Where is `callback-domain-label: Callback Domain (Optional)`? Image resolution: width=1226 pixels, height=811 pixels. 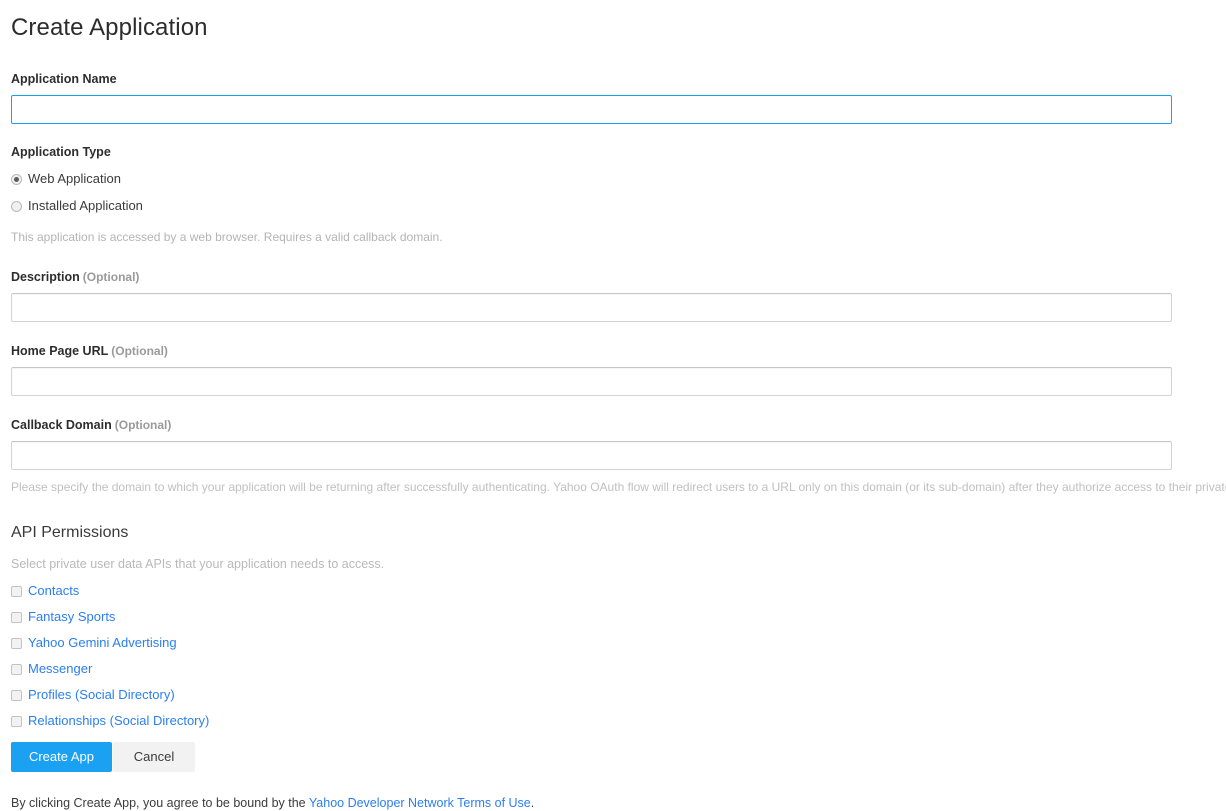 callback-domain-label: Callback Domain (Optional) is located at coordinates (613, 425).